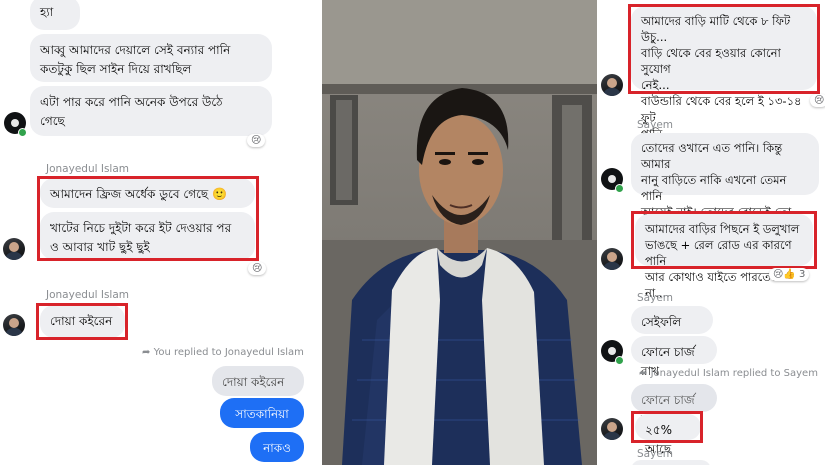  I want to click on outgoing-message: নাকও, so click(277, 447).